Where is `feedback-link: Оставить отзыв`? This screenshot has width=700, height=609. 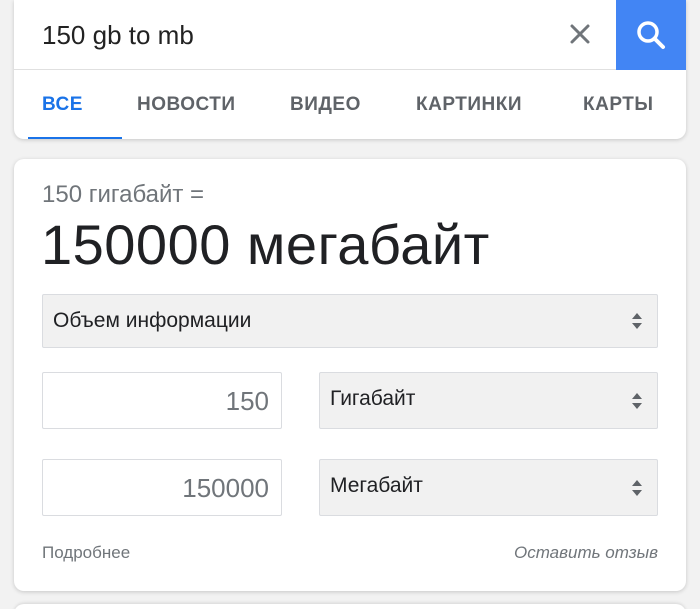 feedback-link: Оставить отзыв is located at coordinates (586, 553).